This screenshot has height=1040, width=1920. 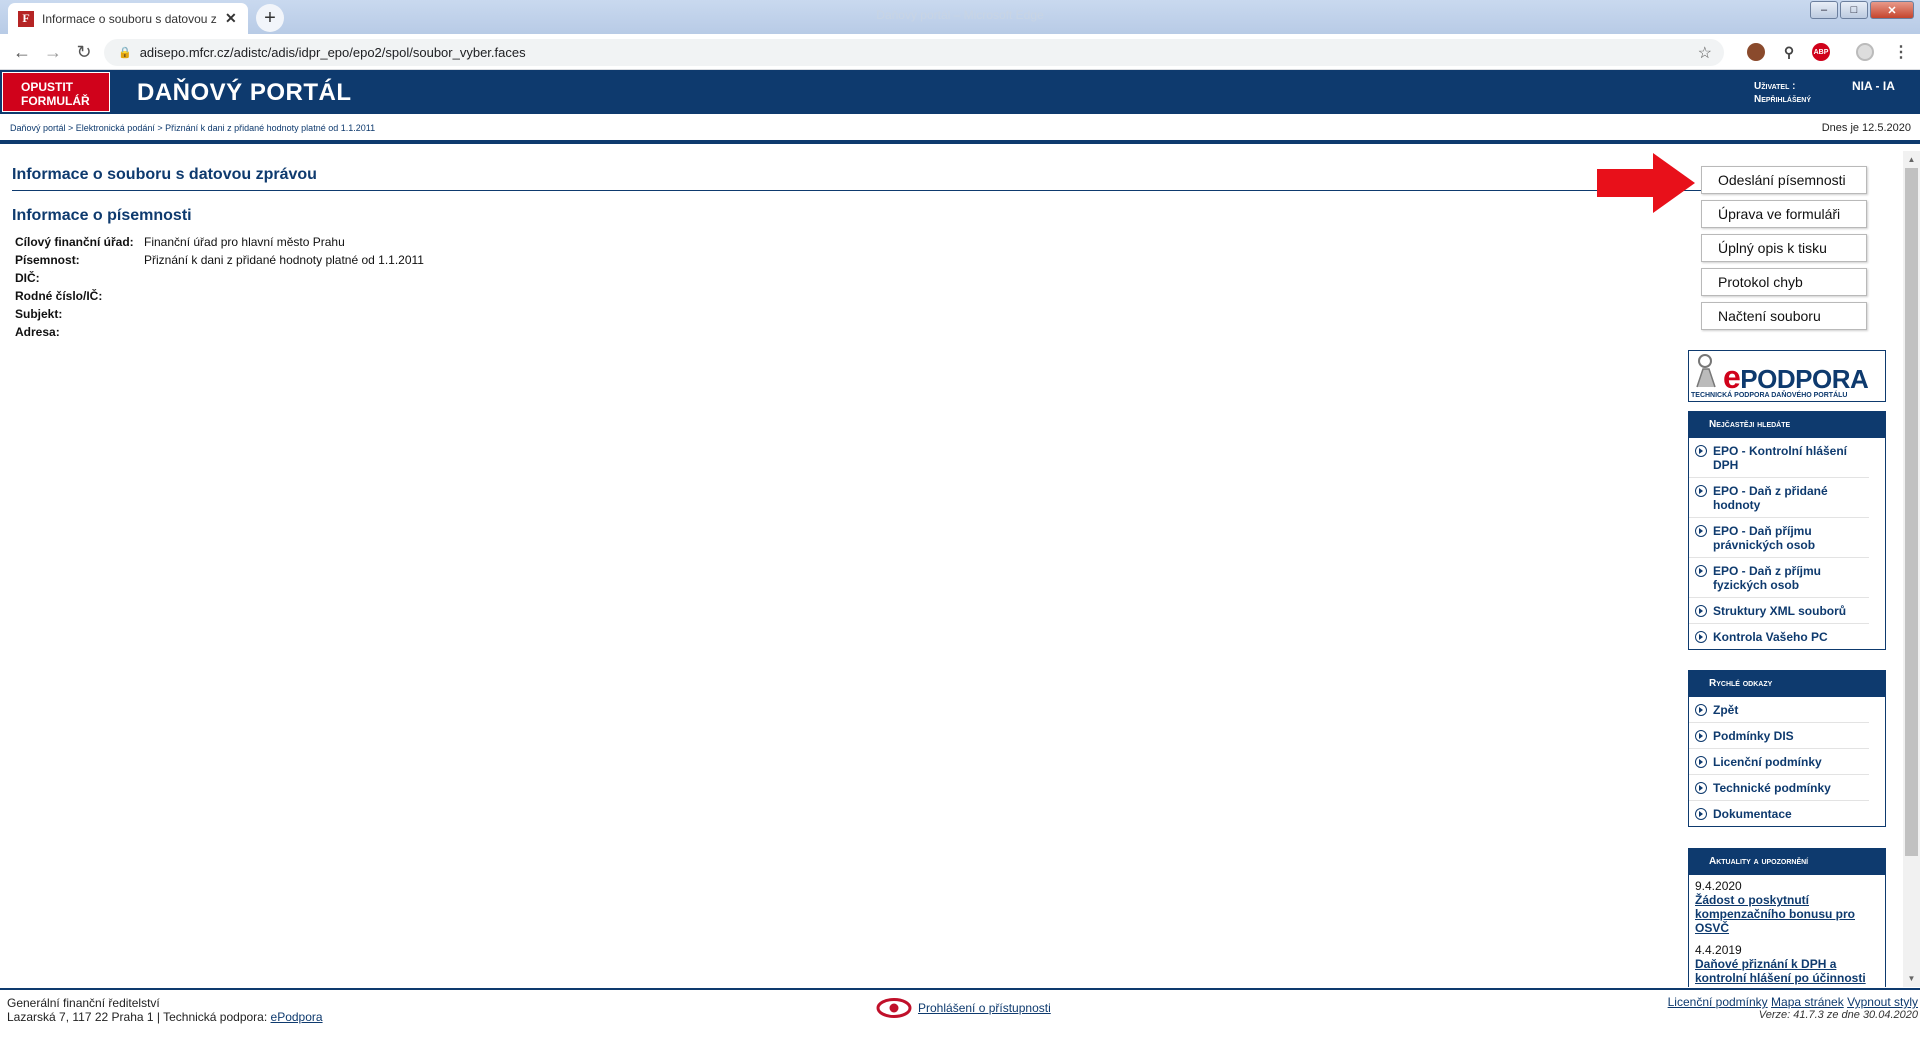 What do you see at coordinates (984, 1008) in the screenshot?
I see `accessibility-link: Prohlášení o přístupnosti` at bounding box center [984, 1008].